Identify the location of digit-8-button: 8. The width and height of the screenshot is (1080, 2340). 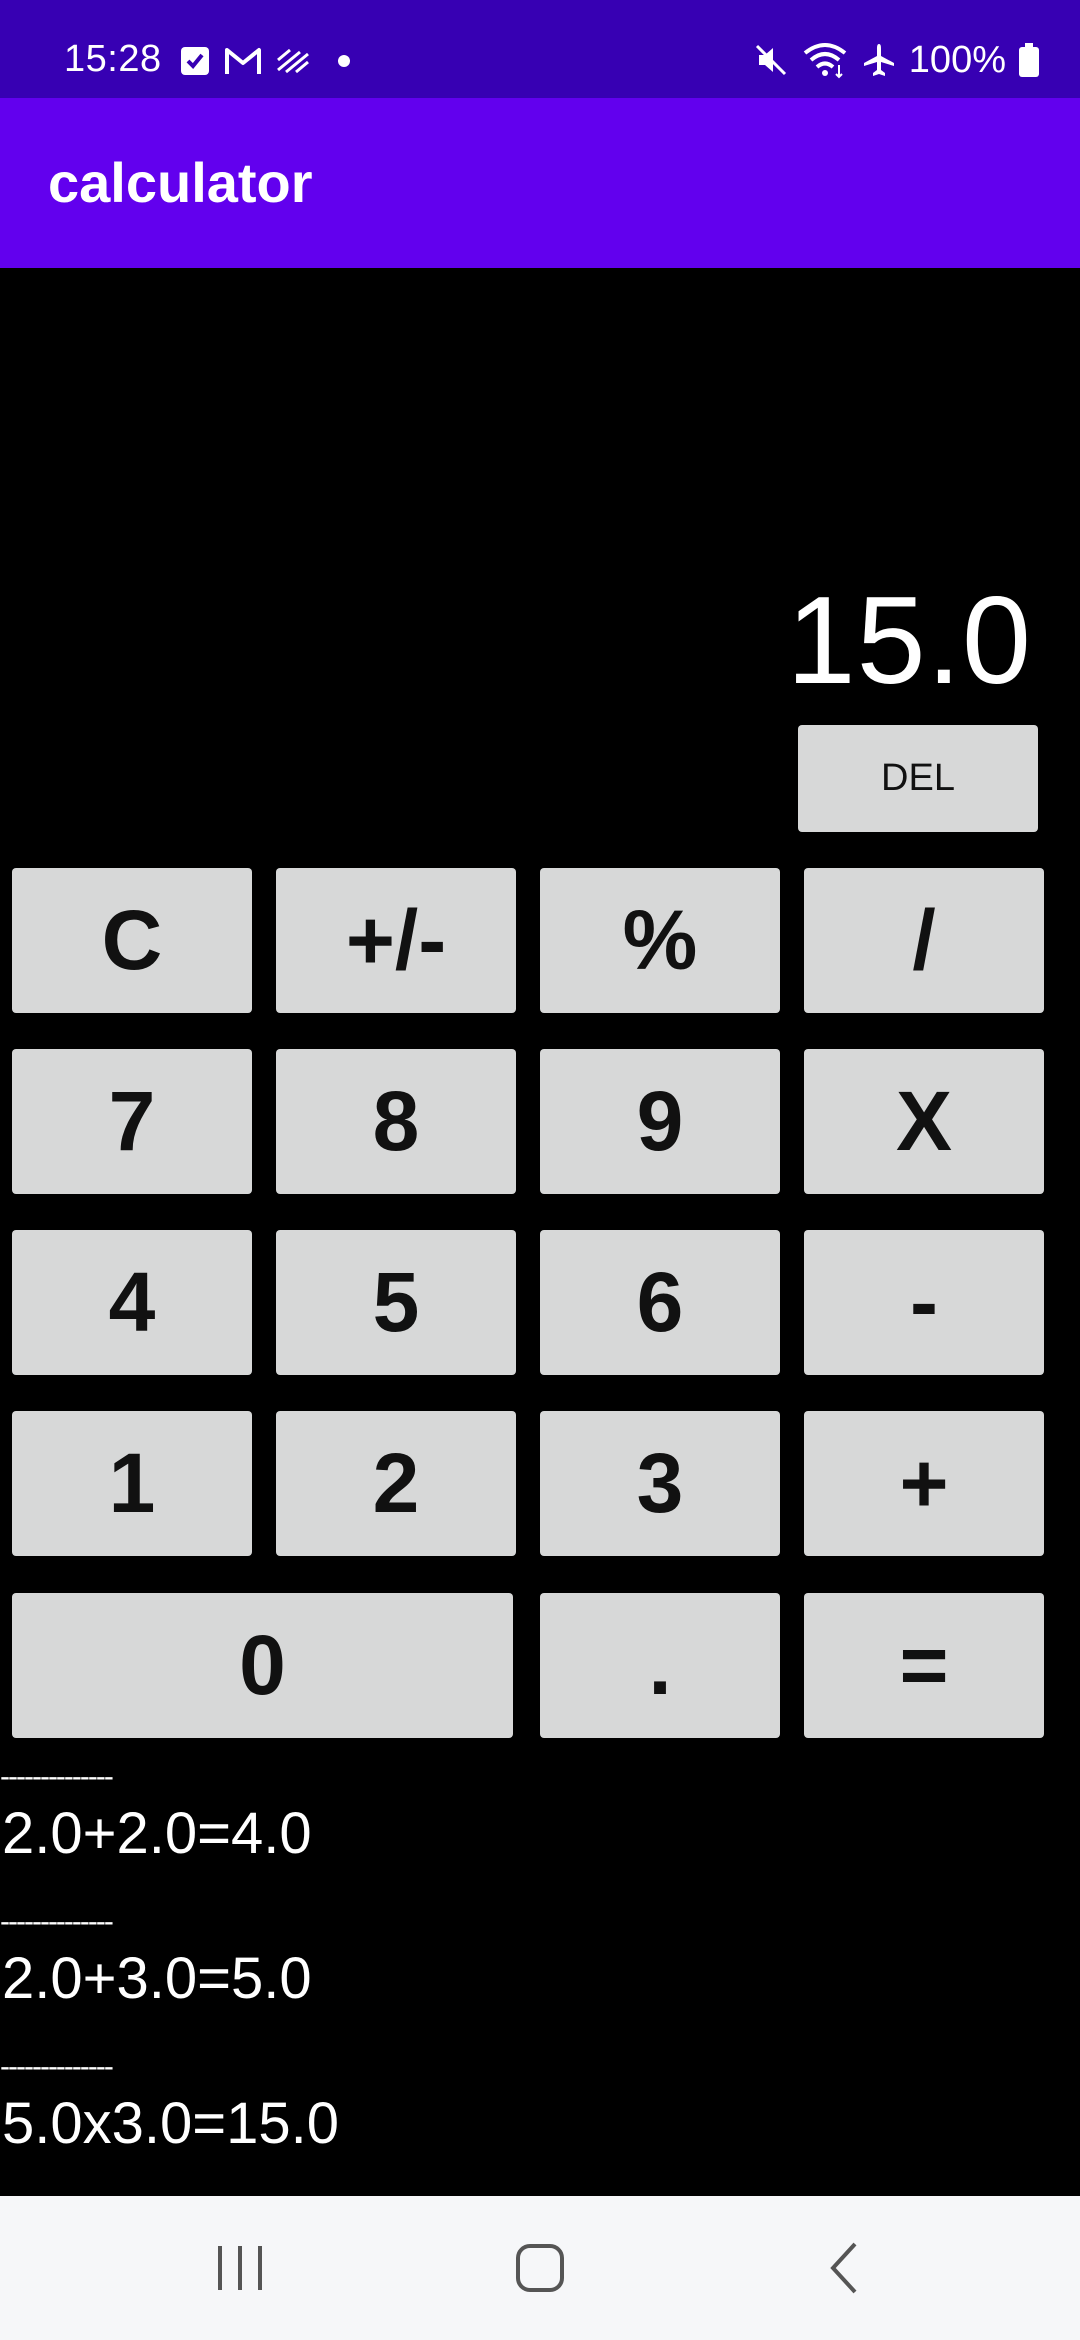
(396, 1121).